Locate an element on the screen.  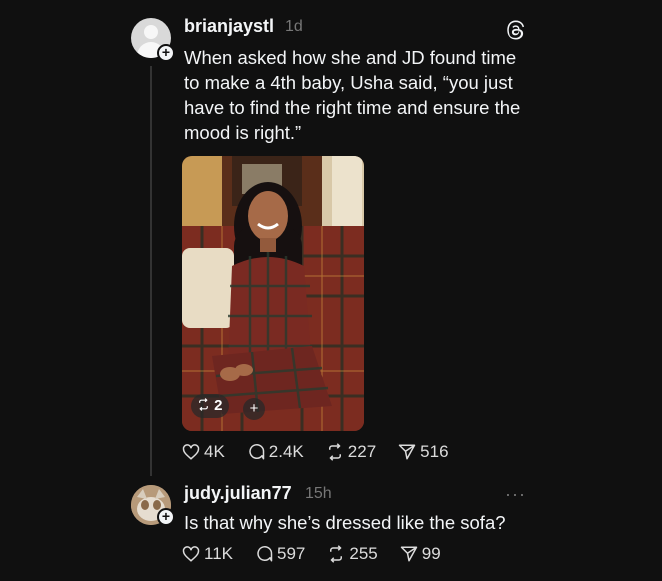
reply-time: 15h is located at coordinates (318, 493).